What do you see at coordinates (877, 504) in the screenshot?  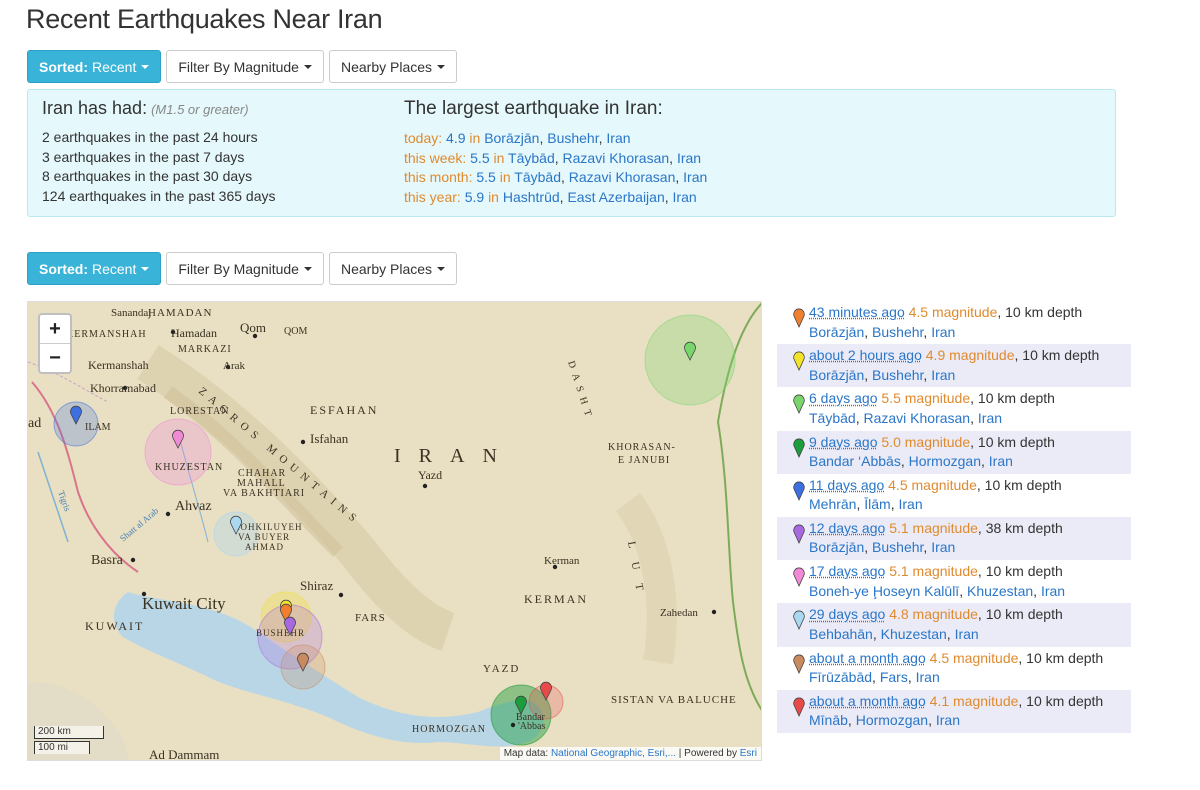 I see `quake-region-link: Īlām` at bounding box center [877, 504].